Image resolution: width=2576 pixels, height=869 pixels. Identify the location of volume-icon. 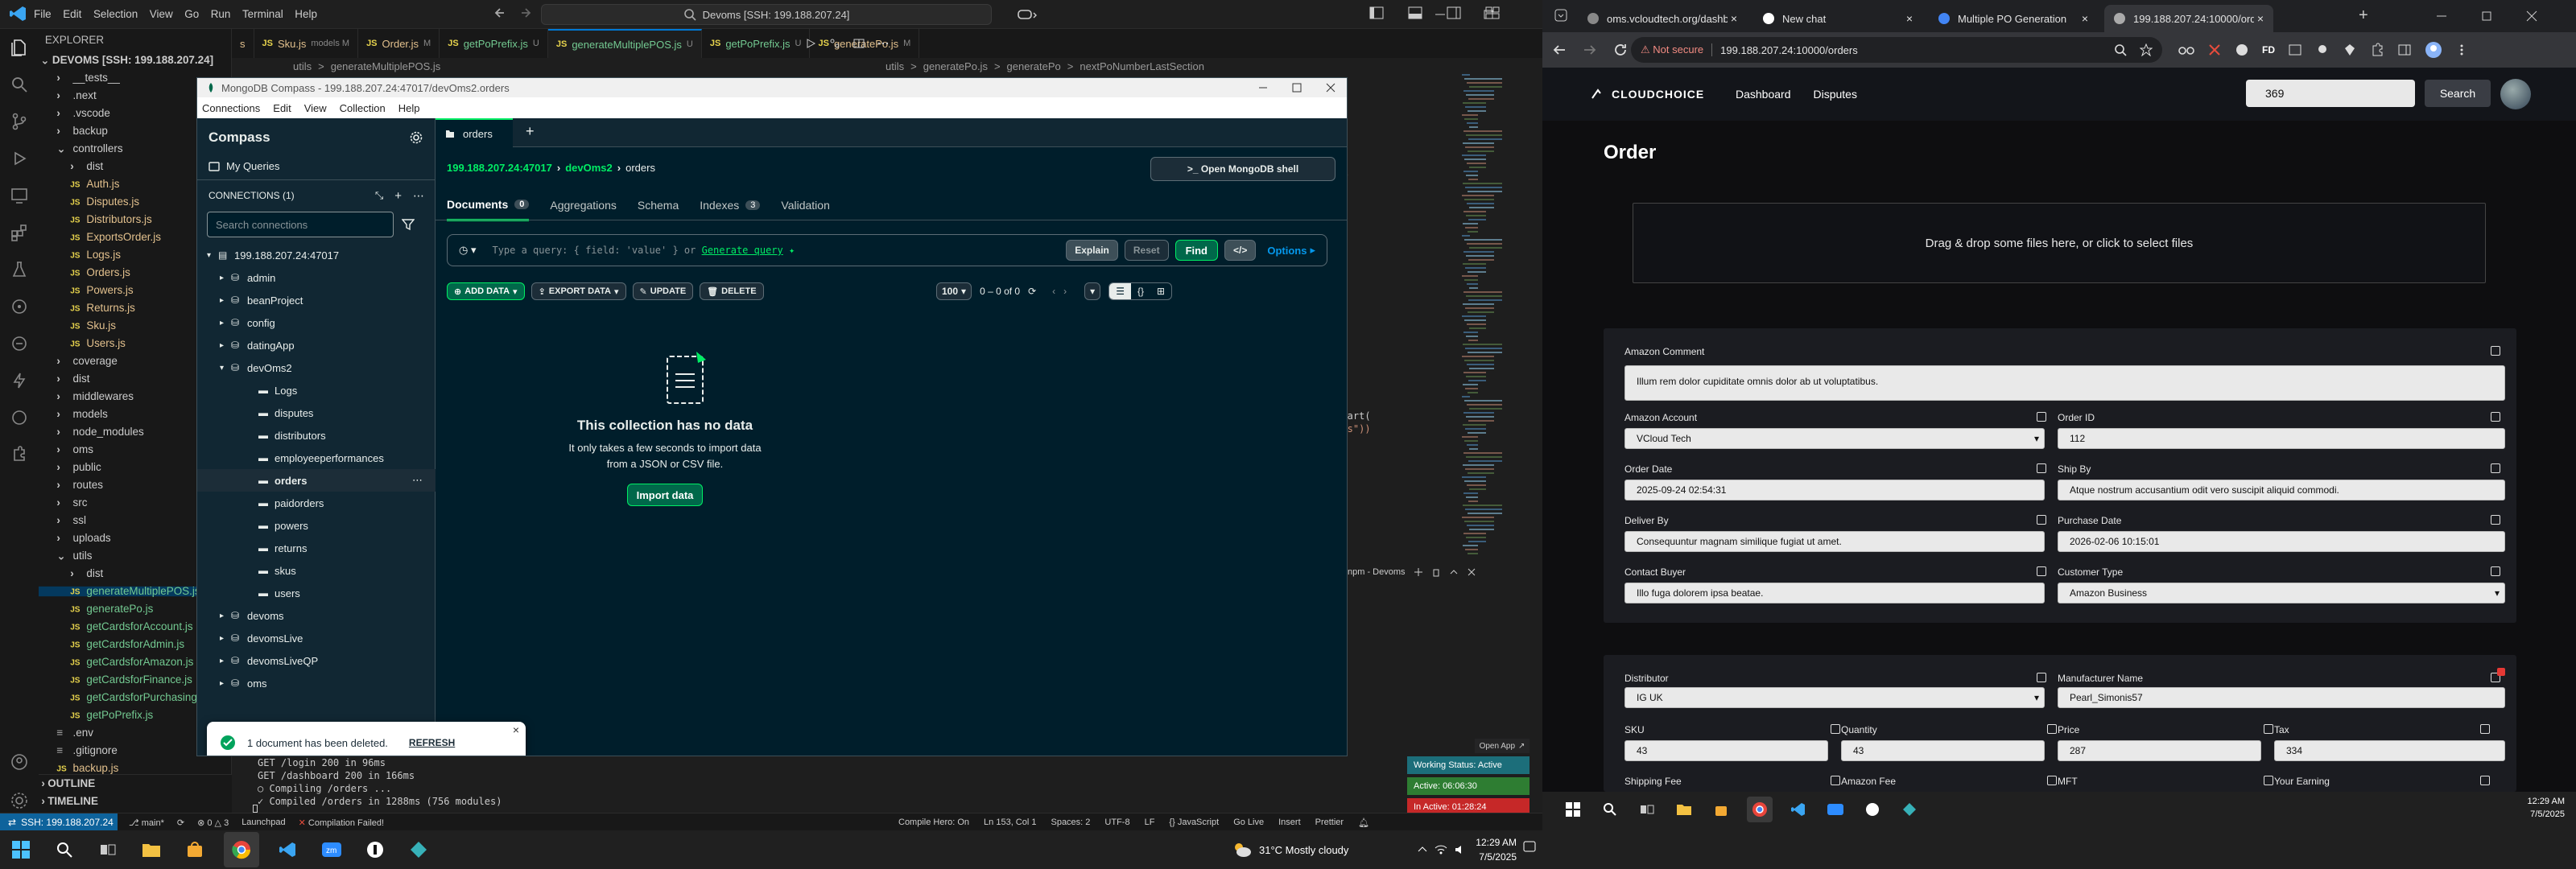
(1460, 849).